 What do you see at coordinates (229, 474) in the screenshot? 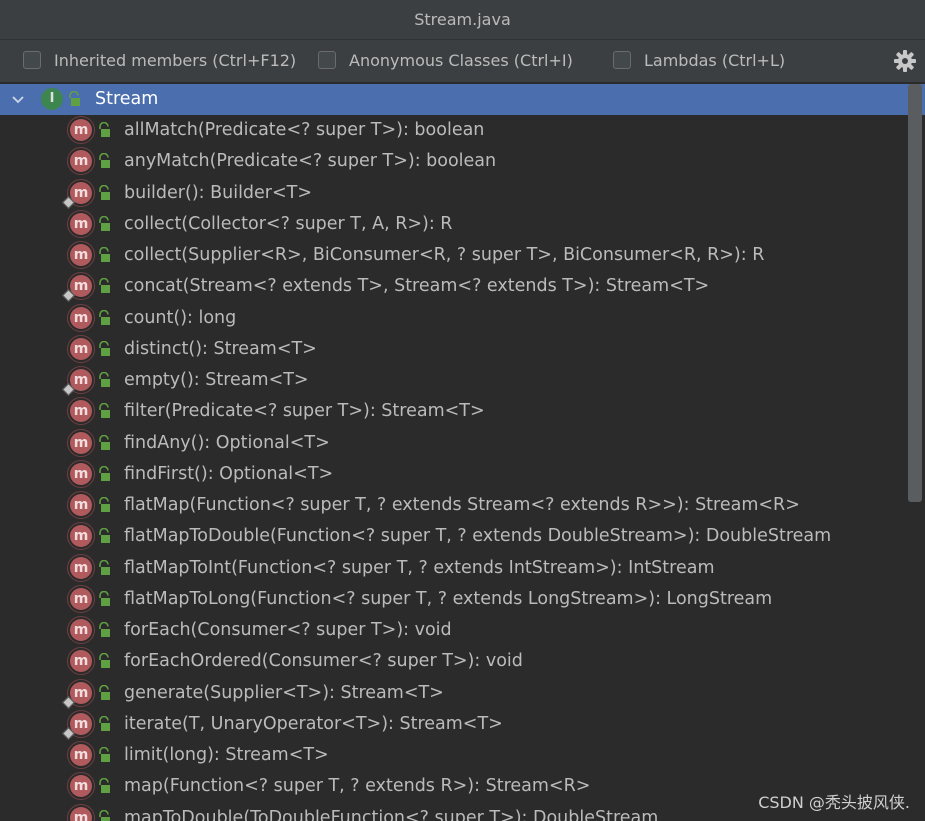
I see `tree-member-label: findFirst(): Optional<T>` at bounding box center [229, 474].